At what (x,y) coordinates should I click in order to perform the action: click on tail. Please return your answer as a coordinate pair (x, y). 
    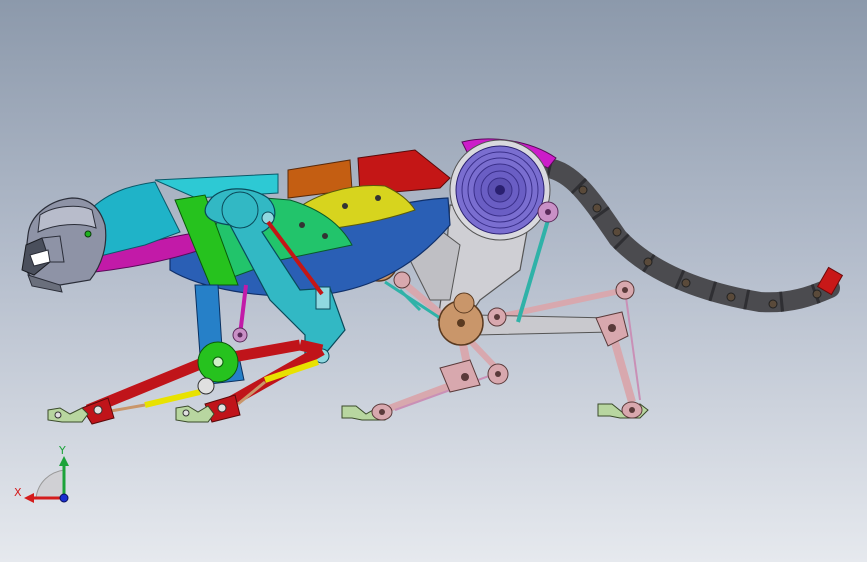
    Looking at the image, I should click on (691, 235).